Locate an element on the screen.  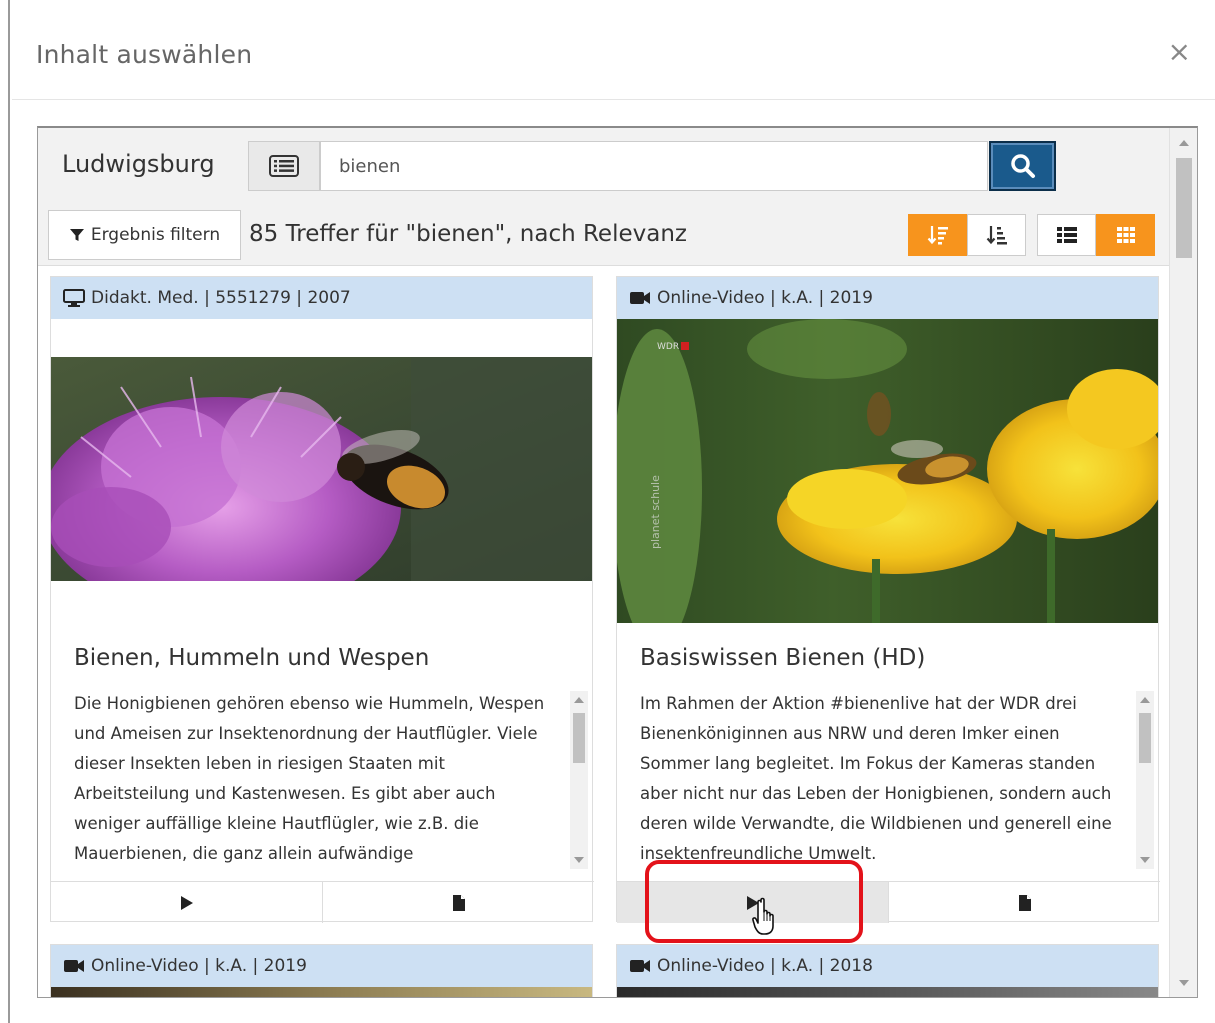
search-button is located at coordinates (1022, 166).